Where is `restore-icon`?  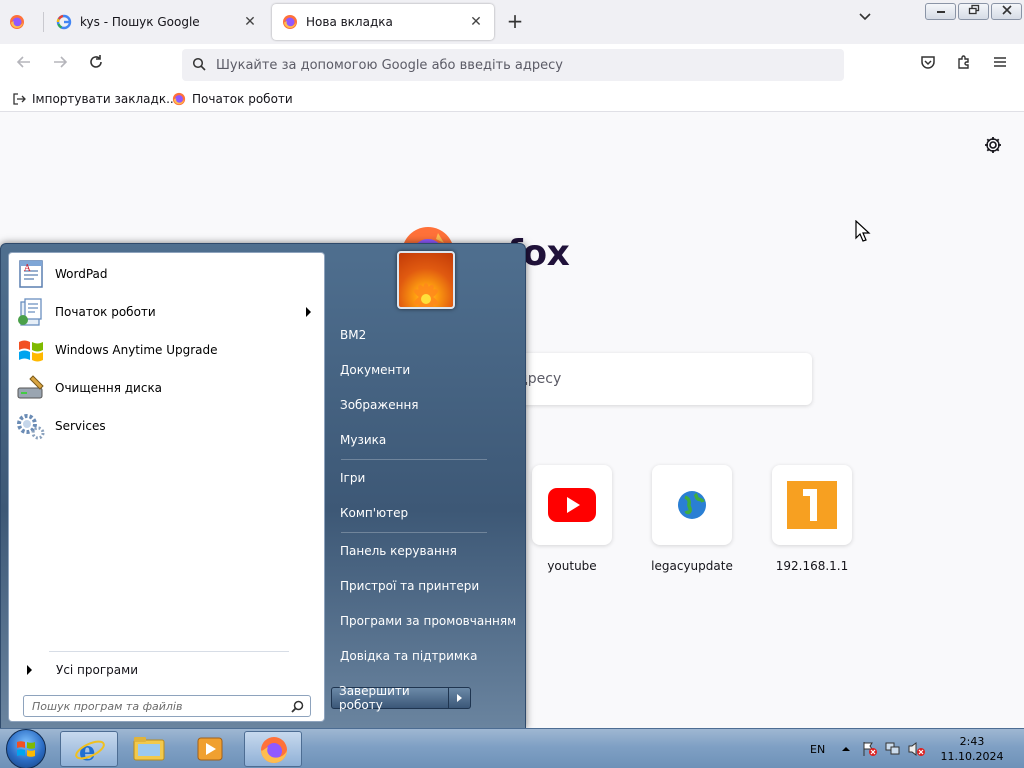 restore-icon is located at coordinates (973, 9).